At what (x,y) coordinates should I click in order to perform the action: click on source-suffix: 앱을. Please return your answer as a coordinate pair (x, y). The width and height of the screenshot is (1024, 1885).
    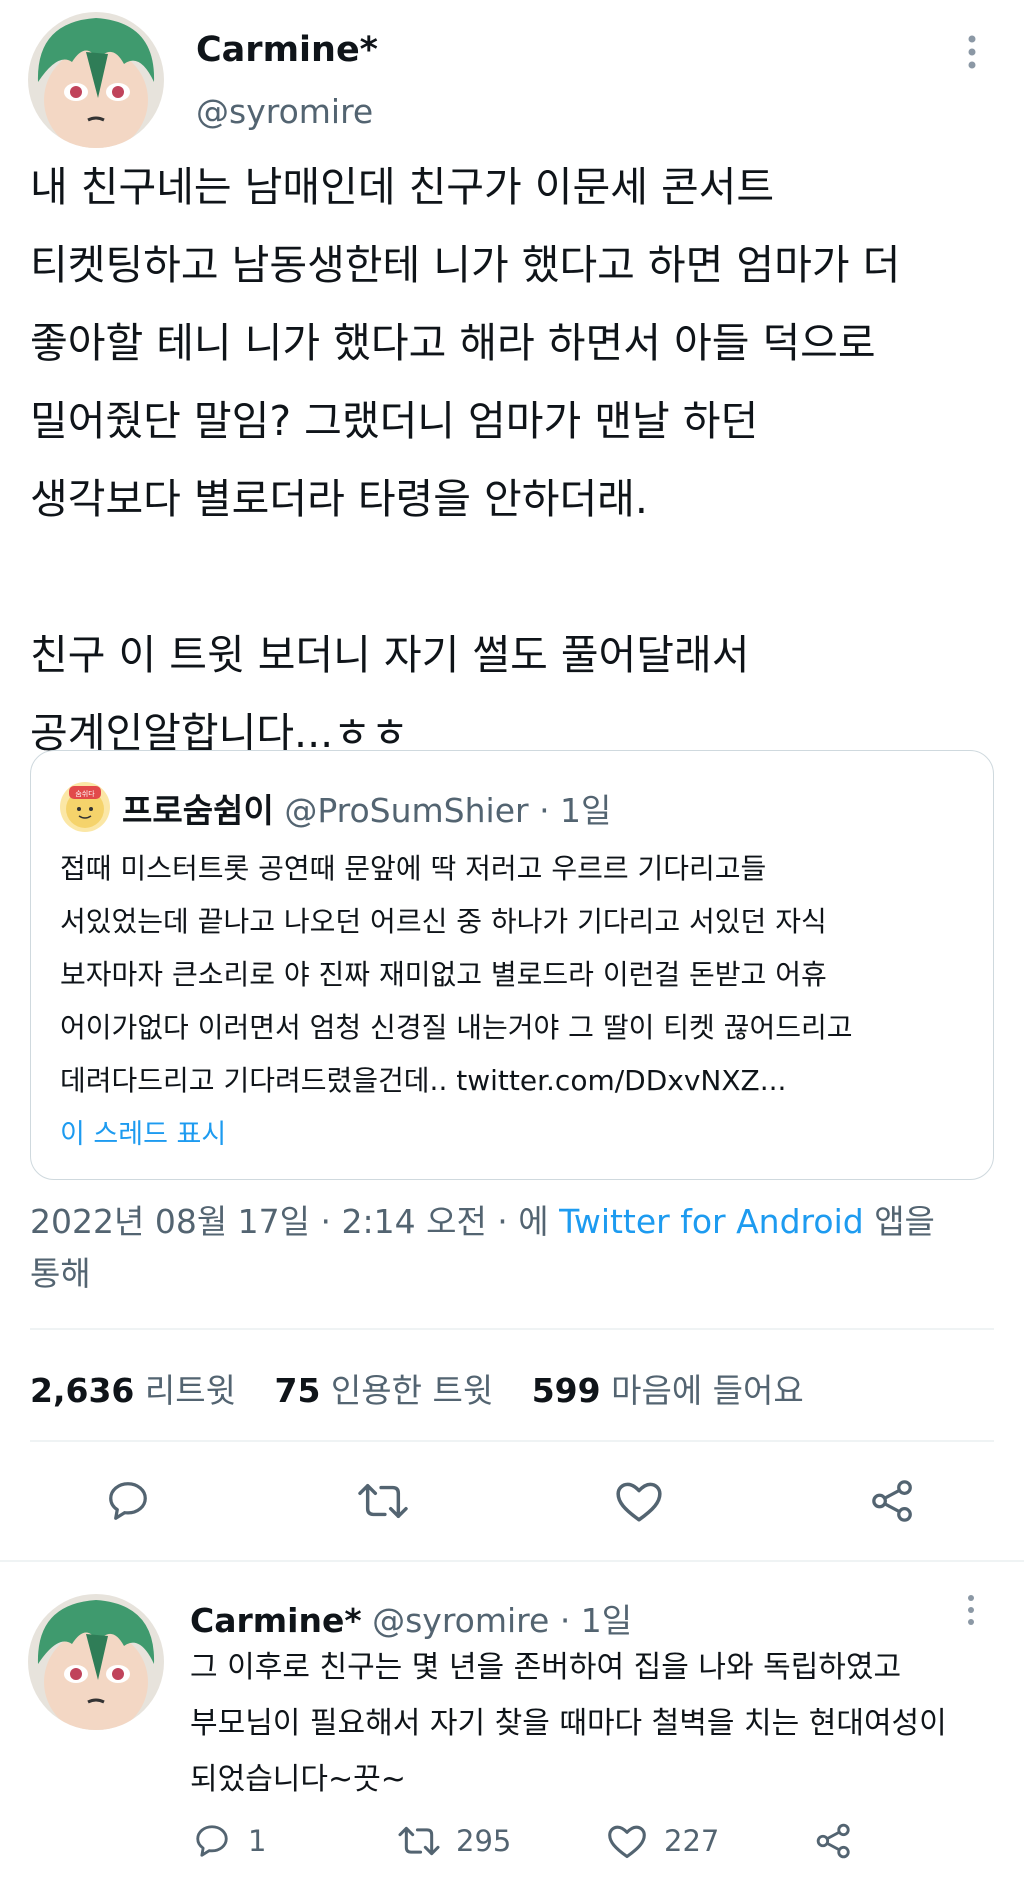
    Looking at the image, I should click on (904, 1221).